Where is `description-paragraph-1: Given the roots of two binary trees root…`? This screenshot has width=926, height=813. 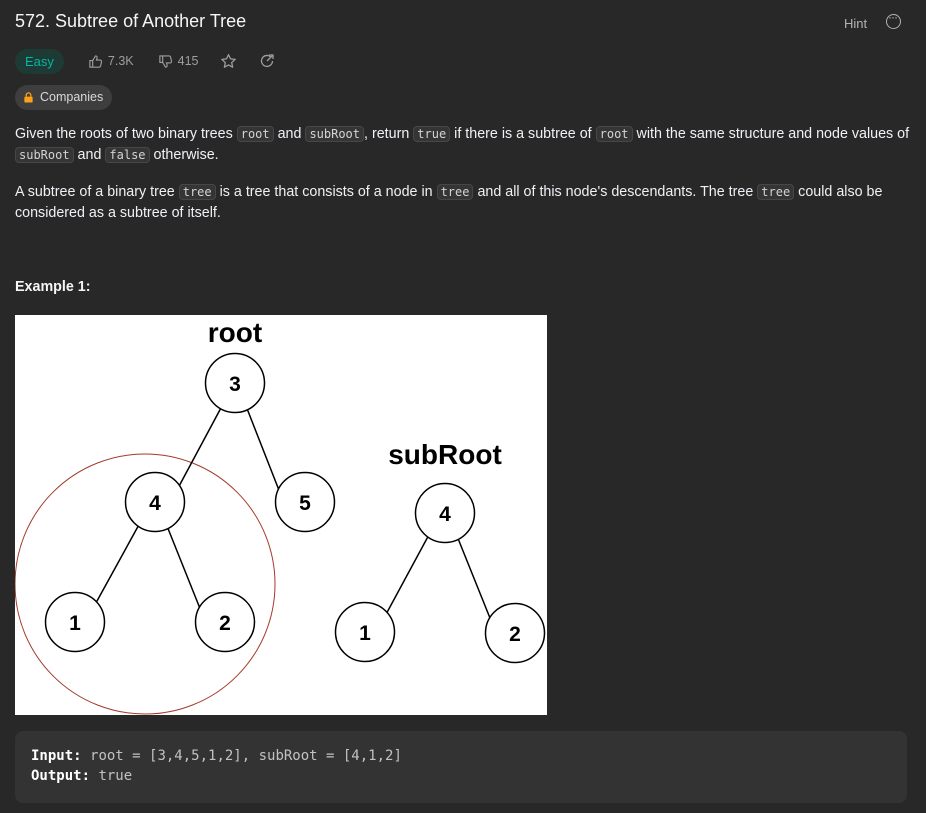
description-paragraph-1: Given the roots of two binary trees root… is located at coordinates (462, 144).